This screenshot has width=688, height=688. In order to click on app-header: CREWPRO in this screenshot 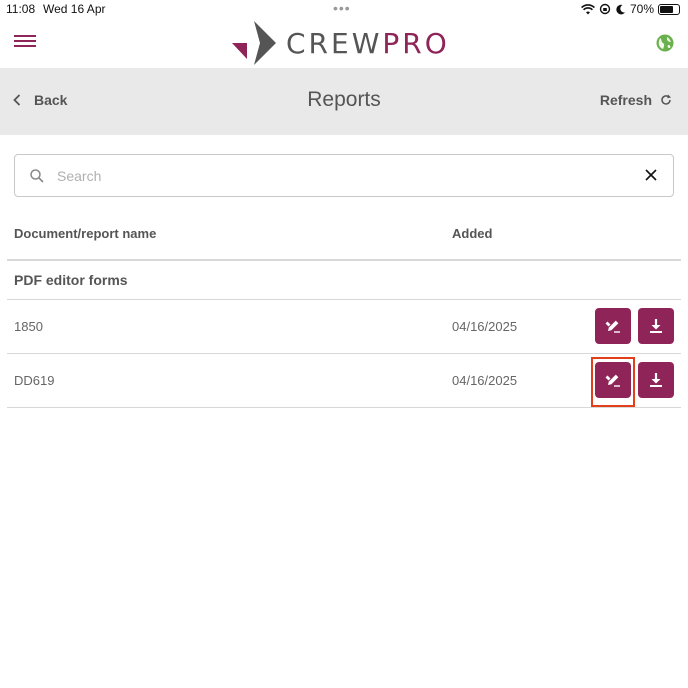, I will do `click(344, 43)`.